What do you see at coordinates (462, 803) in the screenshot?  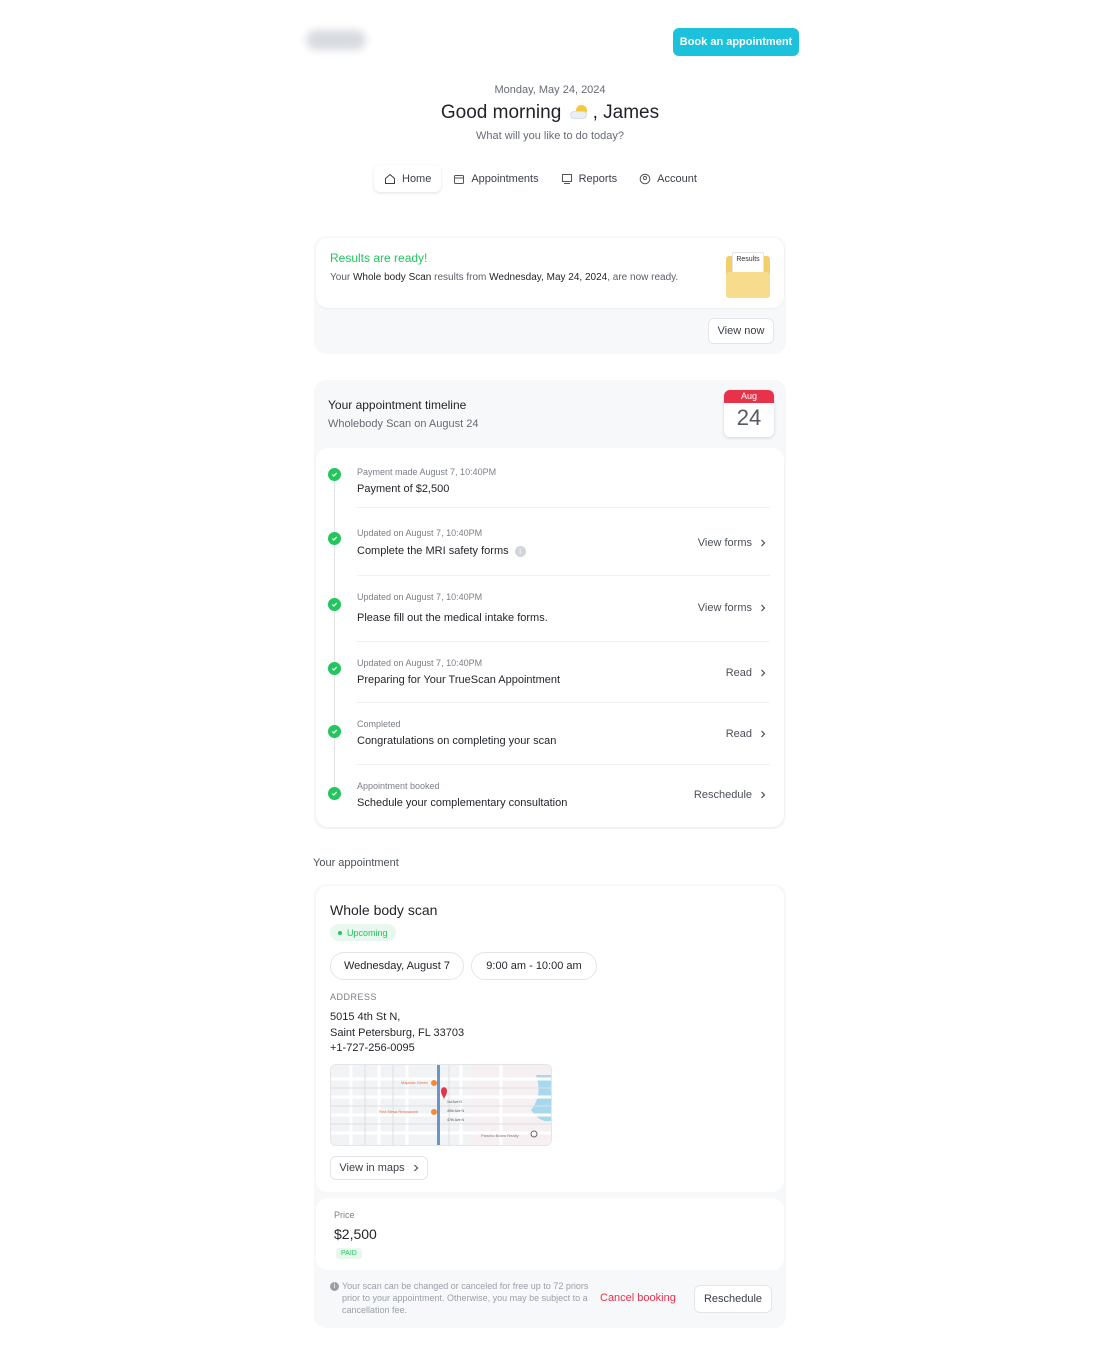 I see `step-title: Schedule your complementary consultation` at bounding box center [462, 803].